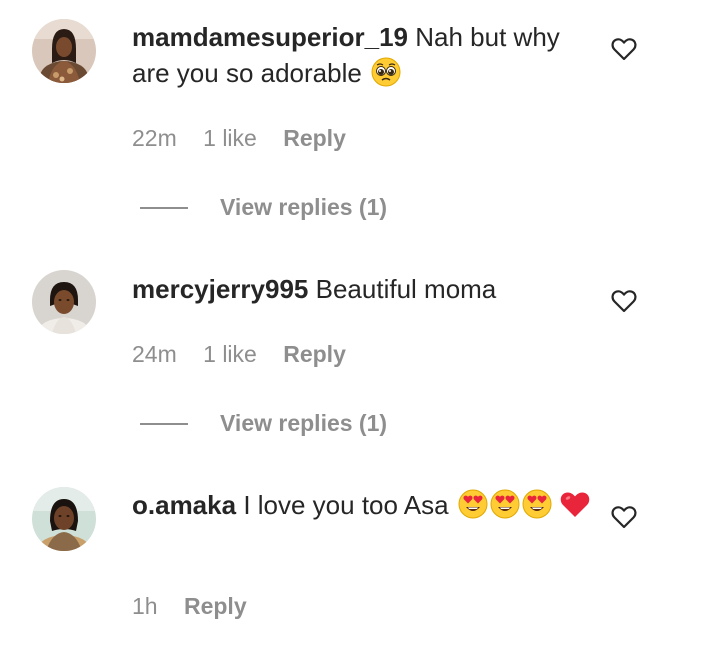 The width and height of the screenshot is (720, 646). What do you see at coordinates (145, 606) in the screenshot?
I see `comment-timestamp: 1h` at bounding box center [145, 606].